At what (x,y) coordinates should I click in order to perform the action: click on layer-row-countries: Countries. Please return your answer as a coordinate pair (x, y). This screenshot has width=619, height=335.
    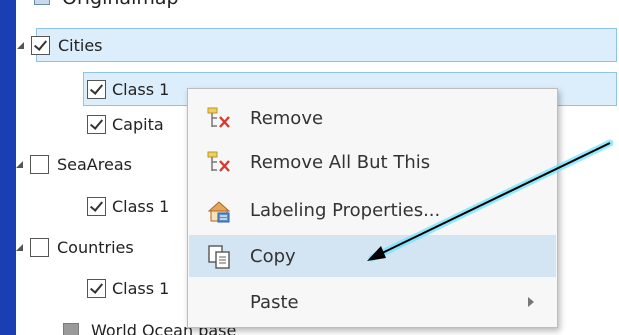
    Looking at the image, I should click on (75, 247).